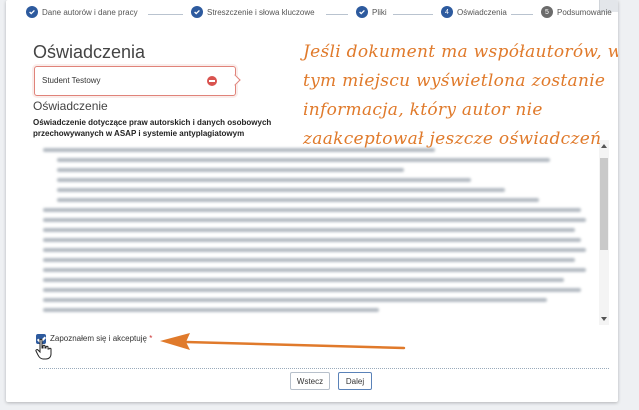 Image resolution: width=639 pixels, height=410 pixels. Describe the element at coordinates (547, 12) in the screenshot. I see `step-number-icon: 5` at that location.